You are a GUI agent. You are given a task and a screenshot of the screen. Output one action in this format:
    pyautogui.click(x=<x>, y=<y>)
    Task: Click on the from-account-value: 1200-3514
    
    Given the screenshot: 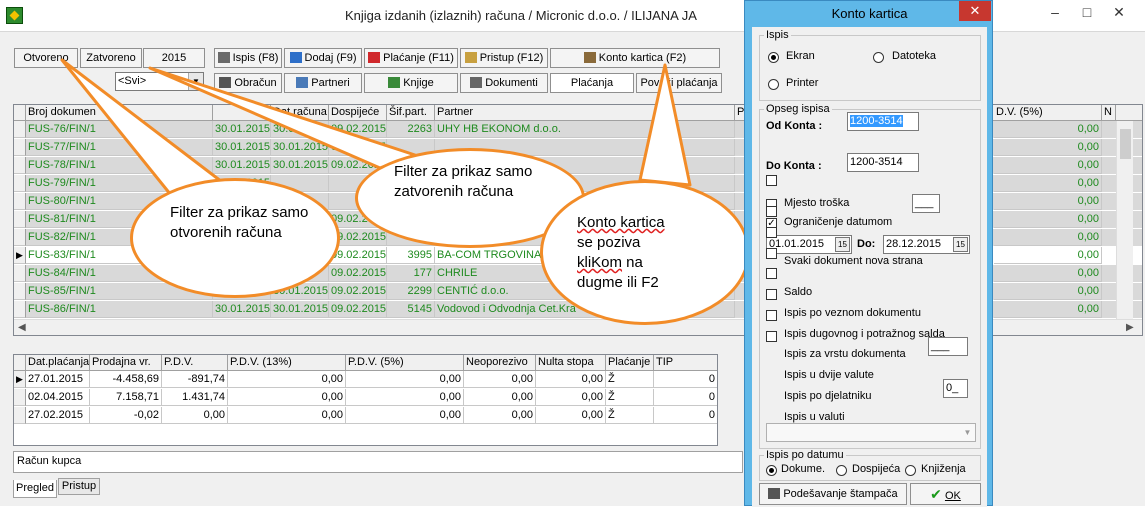 What is the action you would take?
    pyautogui.click(x=876, y=121)
    